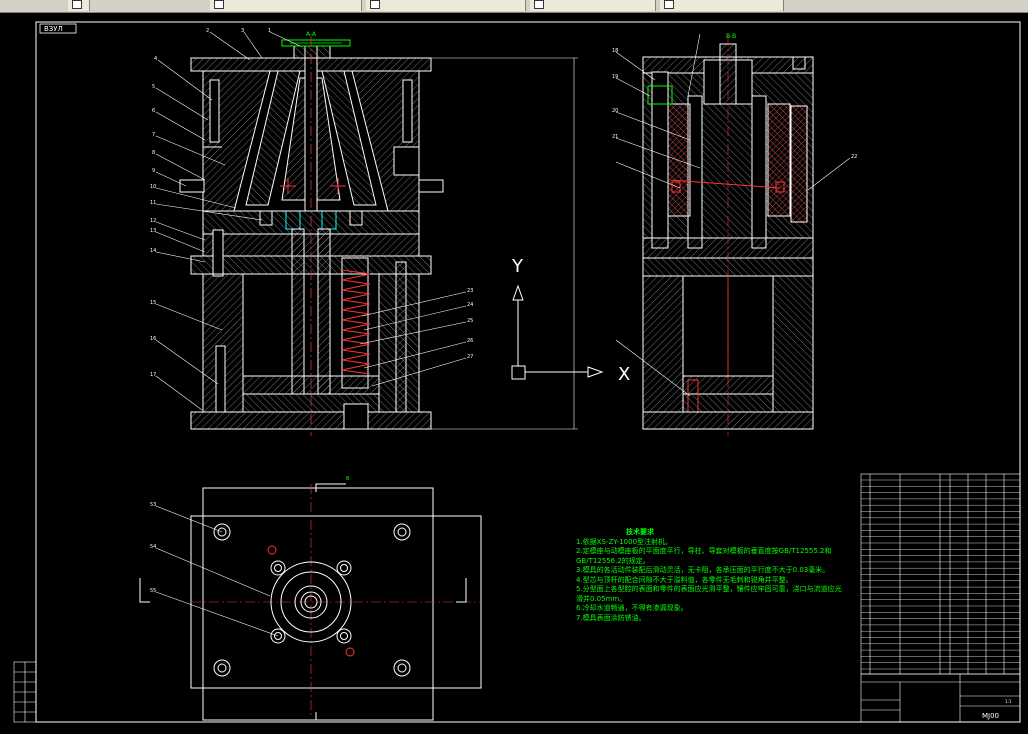  I want to click on tech-notes-title: 技术要求, so click(640, 532).